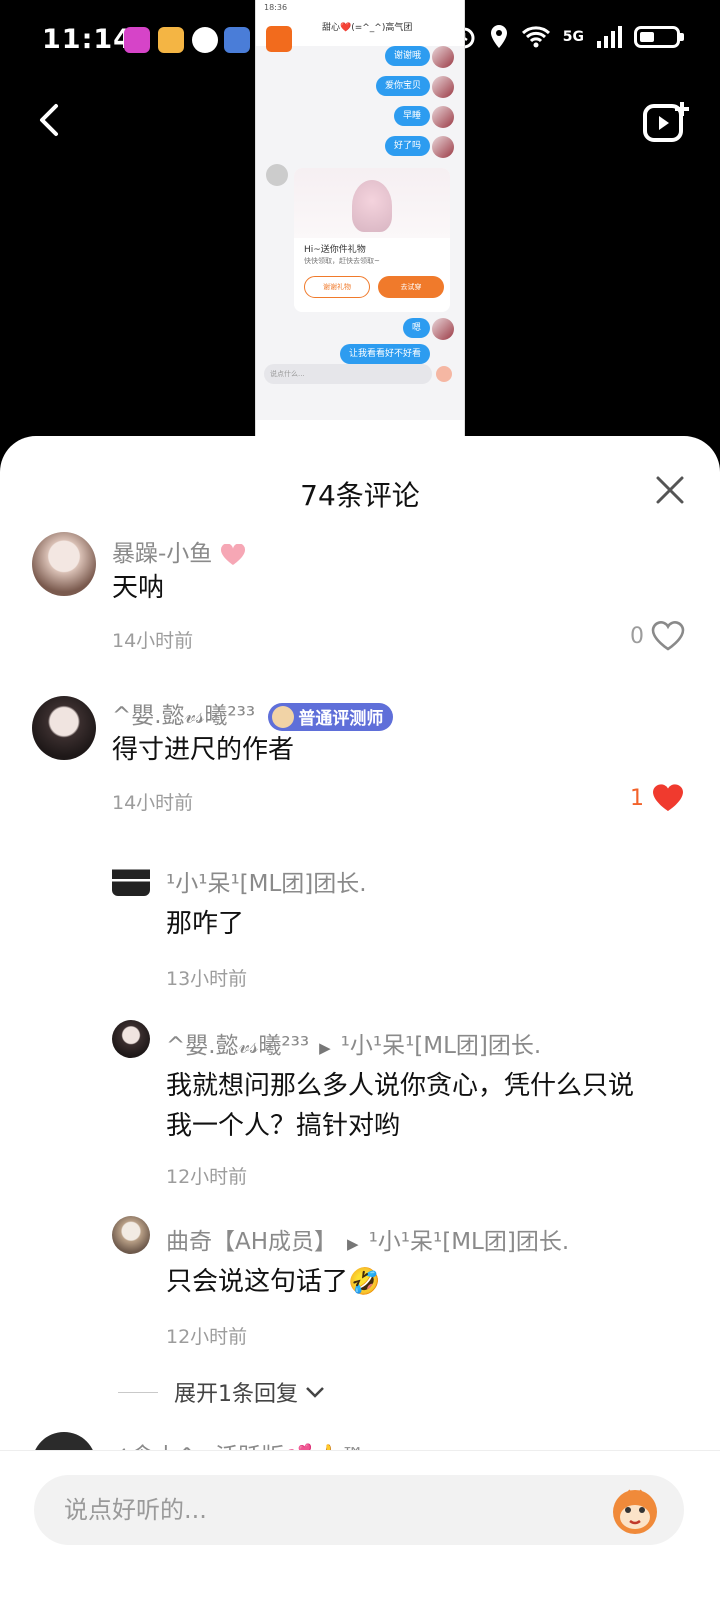 The width and height of the screenshot is (720, 1610). Describe the element at coordinates (367, 28) in the screenshot. I see `preview-chat-title: 甜心❤️(=^_^)高气团` at that location.